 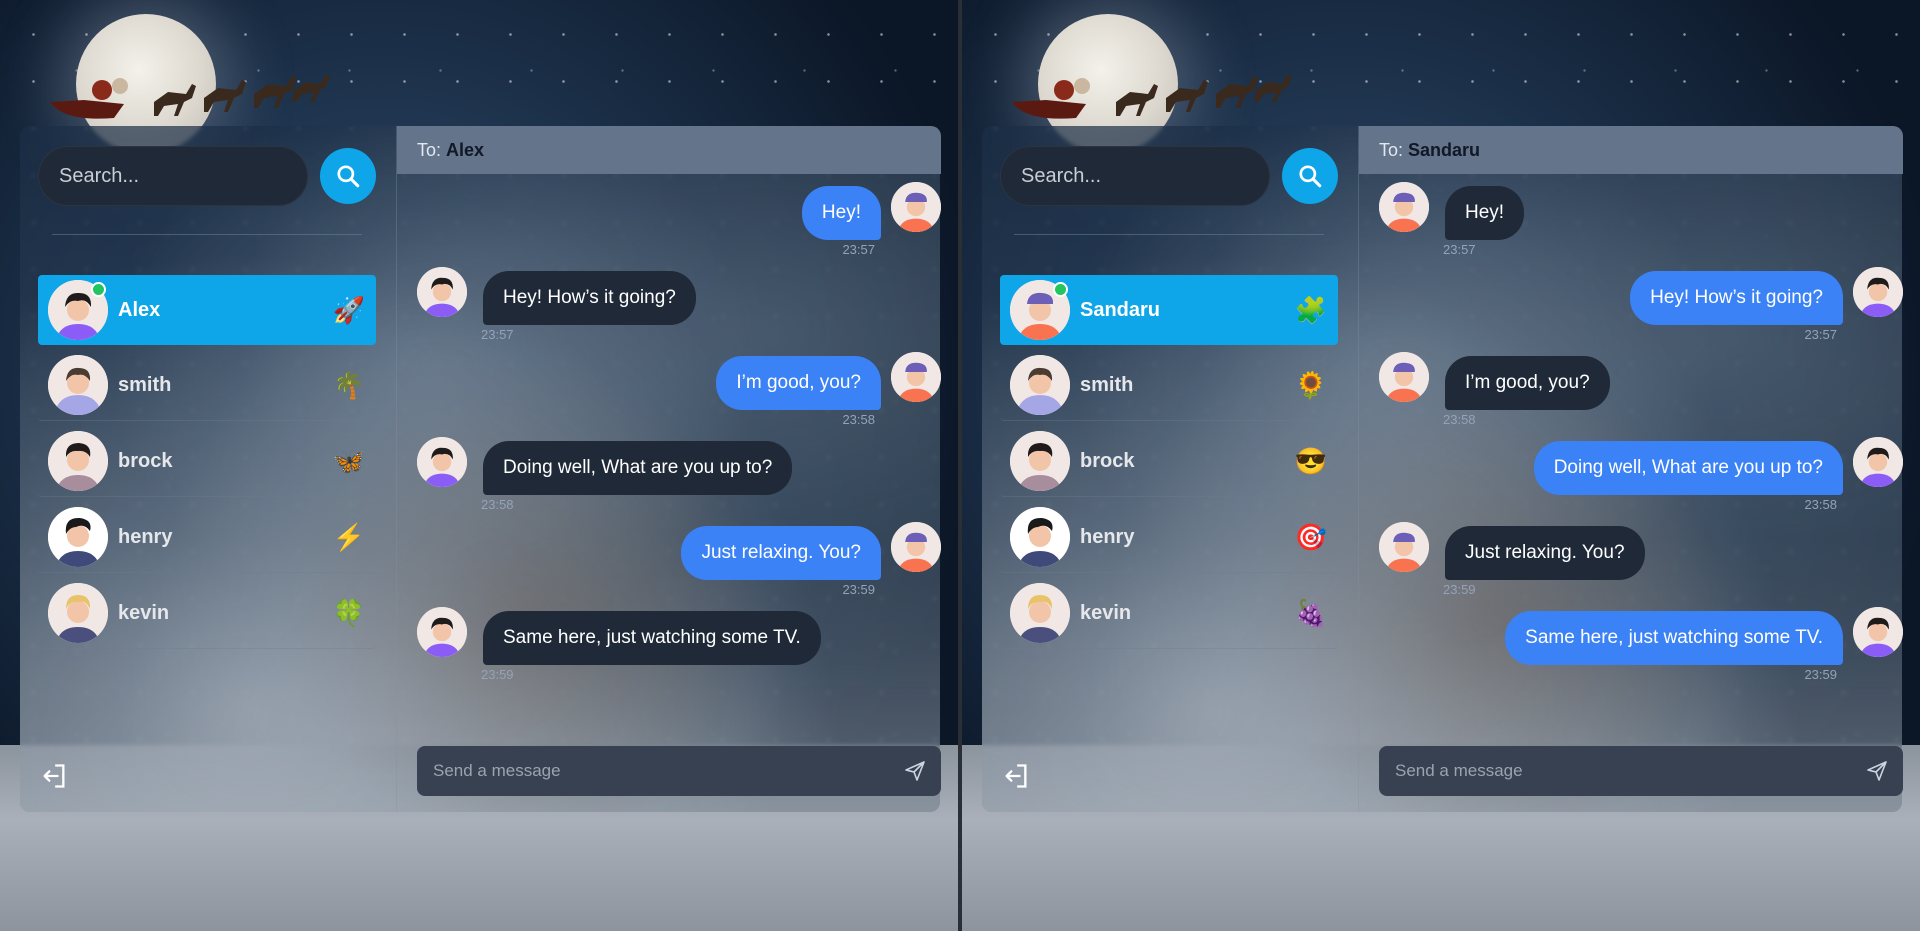 I want to click on message-time: 23:59, so click(x=1820, y=674).